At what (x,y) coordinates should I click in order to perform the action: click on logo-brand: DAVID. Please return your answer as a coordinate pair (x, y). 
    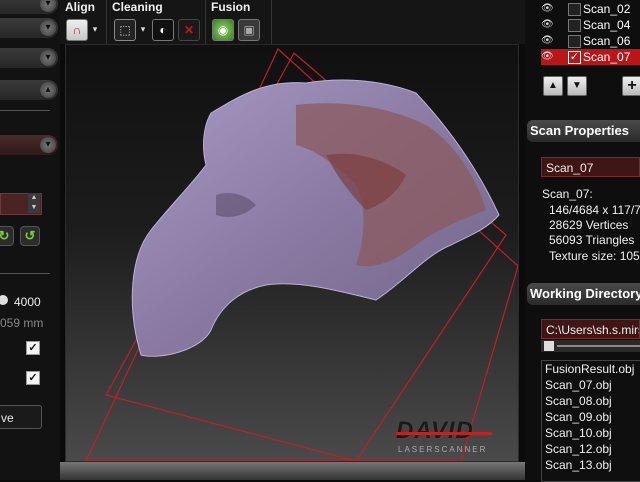
    Looking at the image, I should click on (435, 430).